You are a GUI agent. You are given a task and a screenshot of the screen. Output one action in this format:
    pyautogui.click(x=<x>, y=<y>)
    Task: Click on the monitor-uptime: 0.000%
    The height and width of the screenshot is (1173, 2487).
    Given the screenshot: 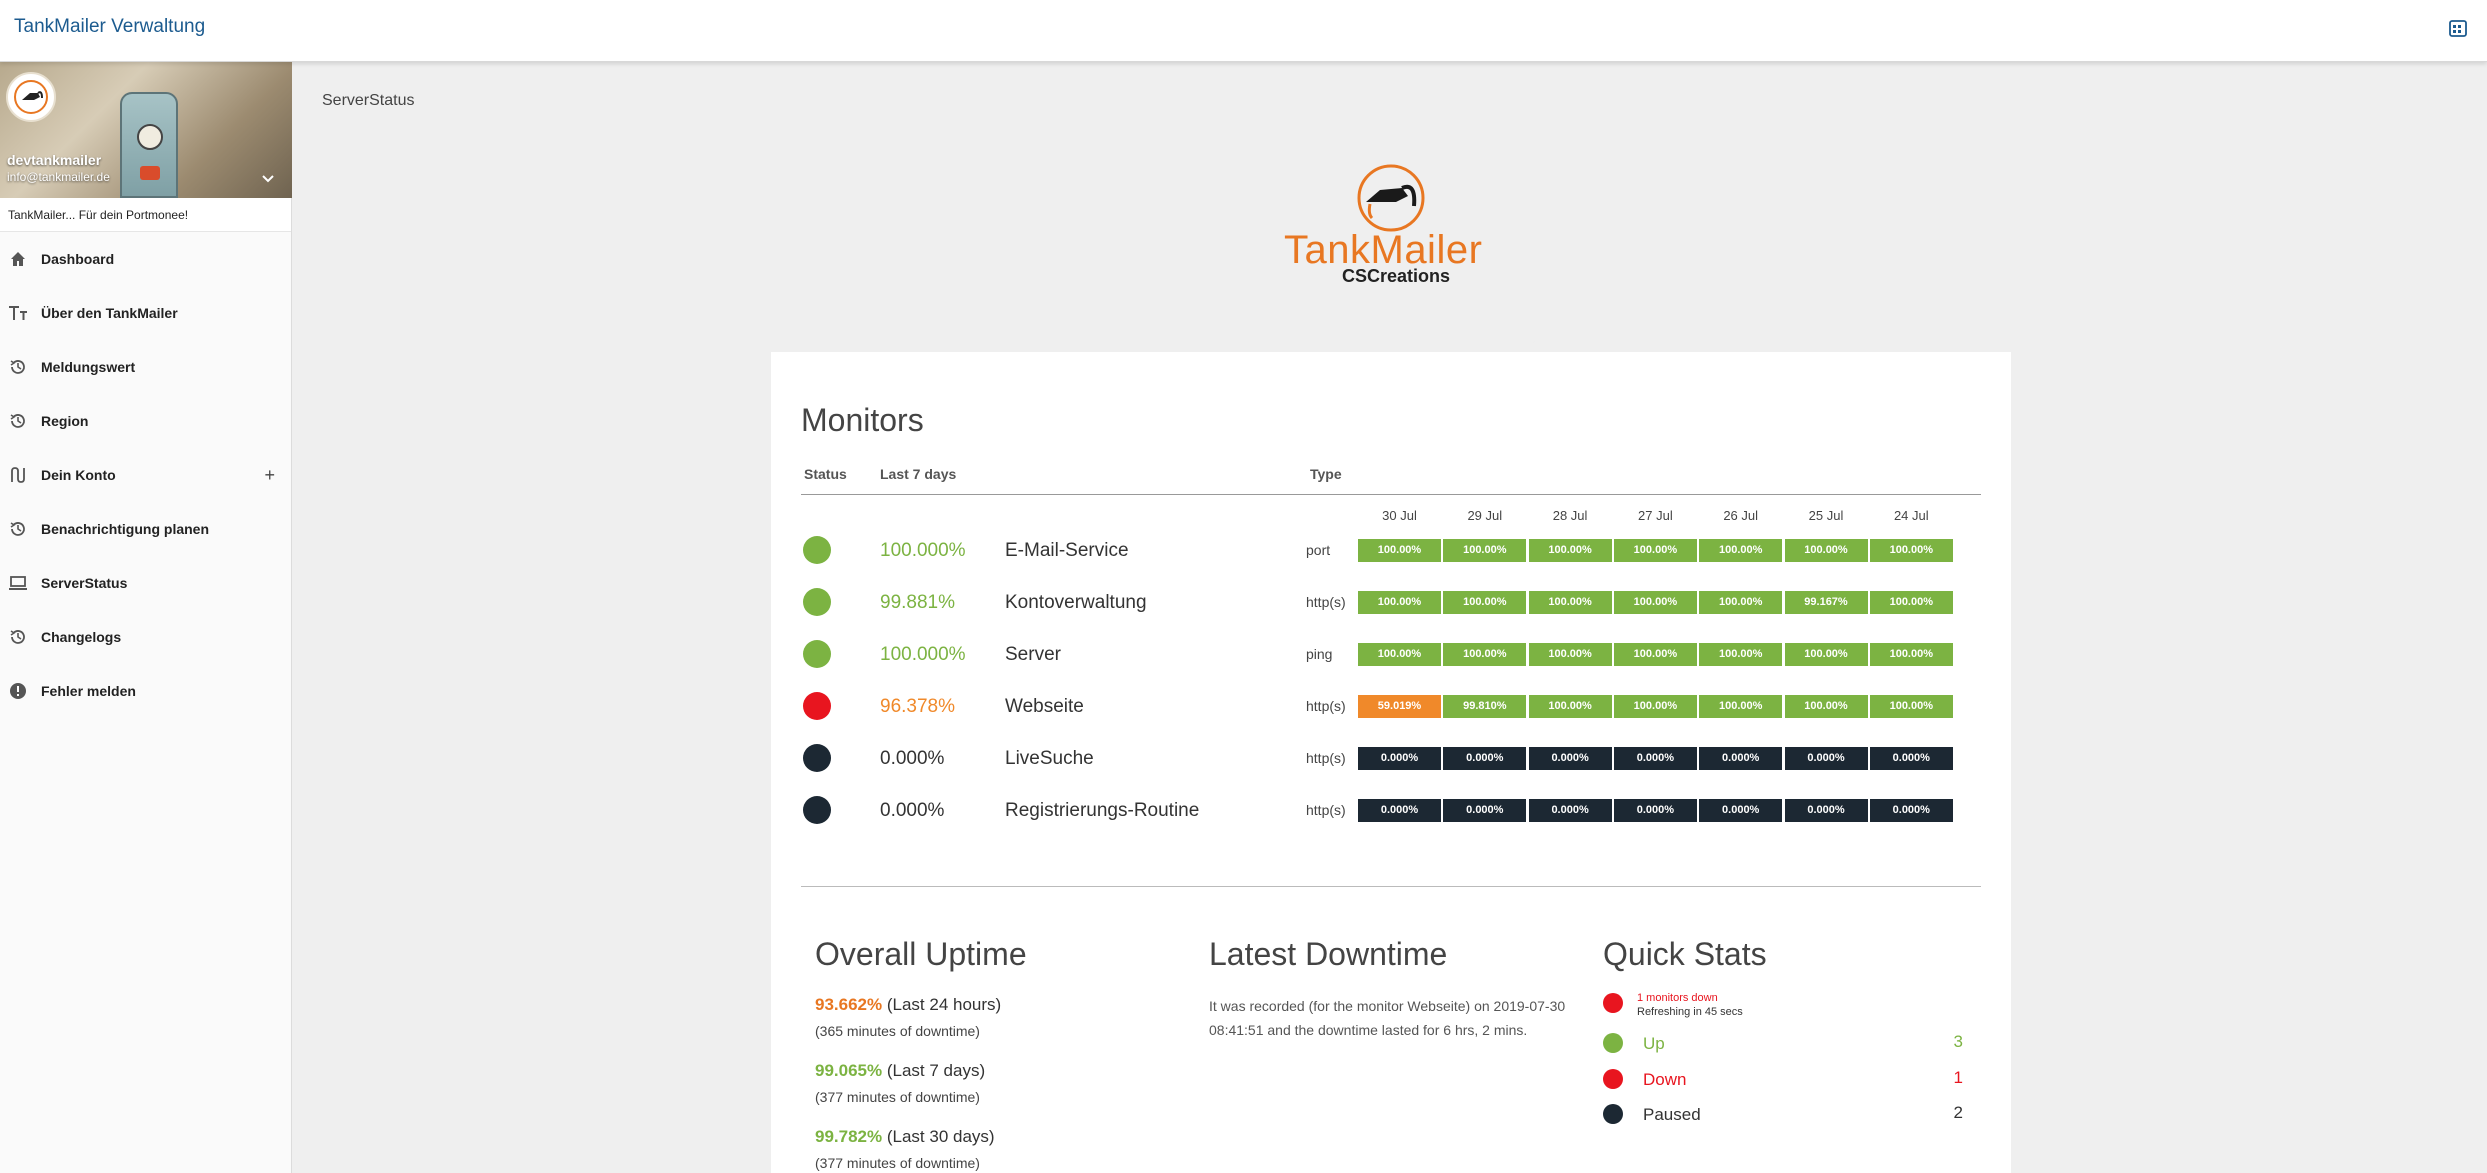 What is the action you would take?
    pyautogui.click(x=912, y=758)
    